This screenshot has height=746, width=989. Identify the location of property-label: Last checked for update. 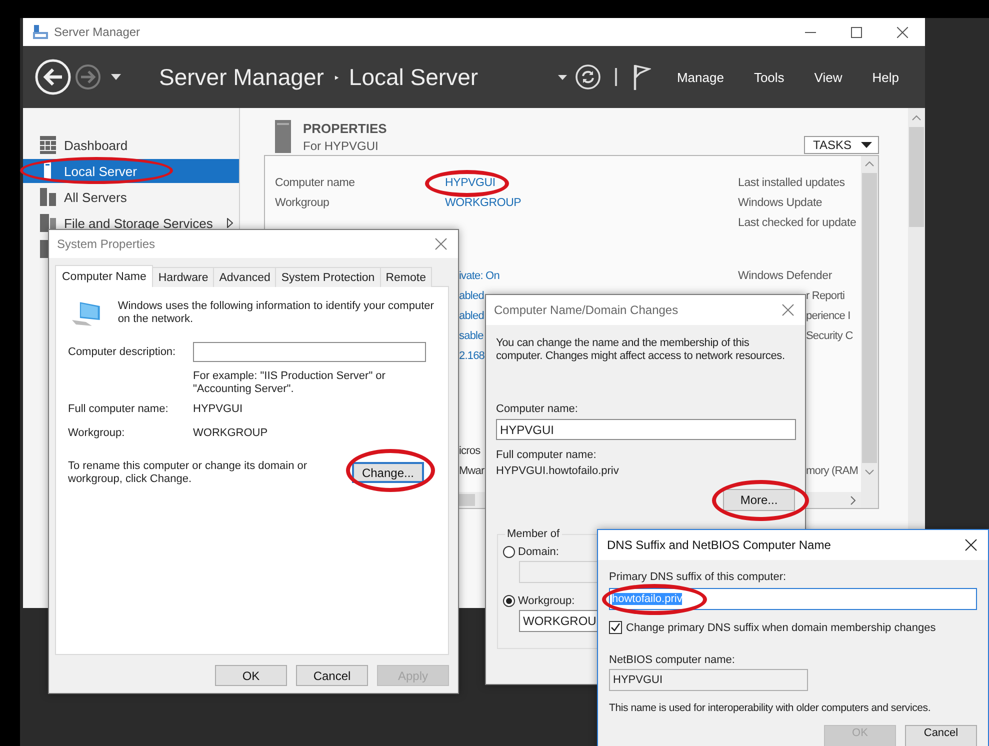
(797, 223).